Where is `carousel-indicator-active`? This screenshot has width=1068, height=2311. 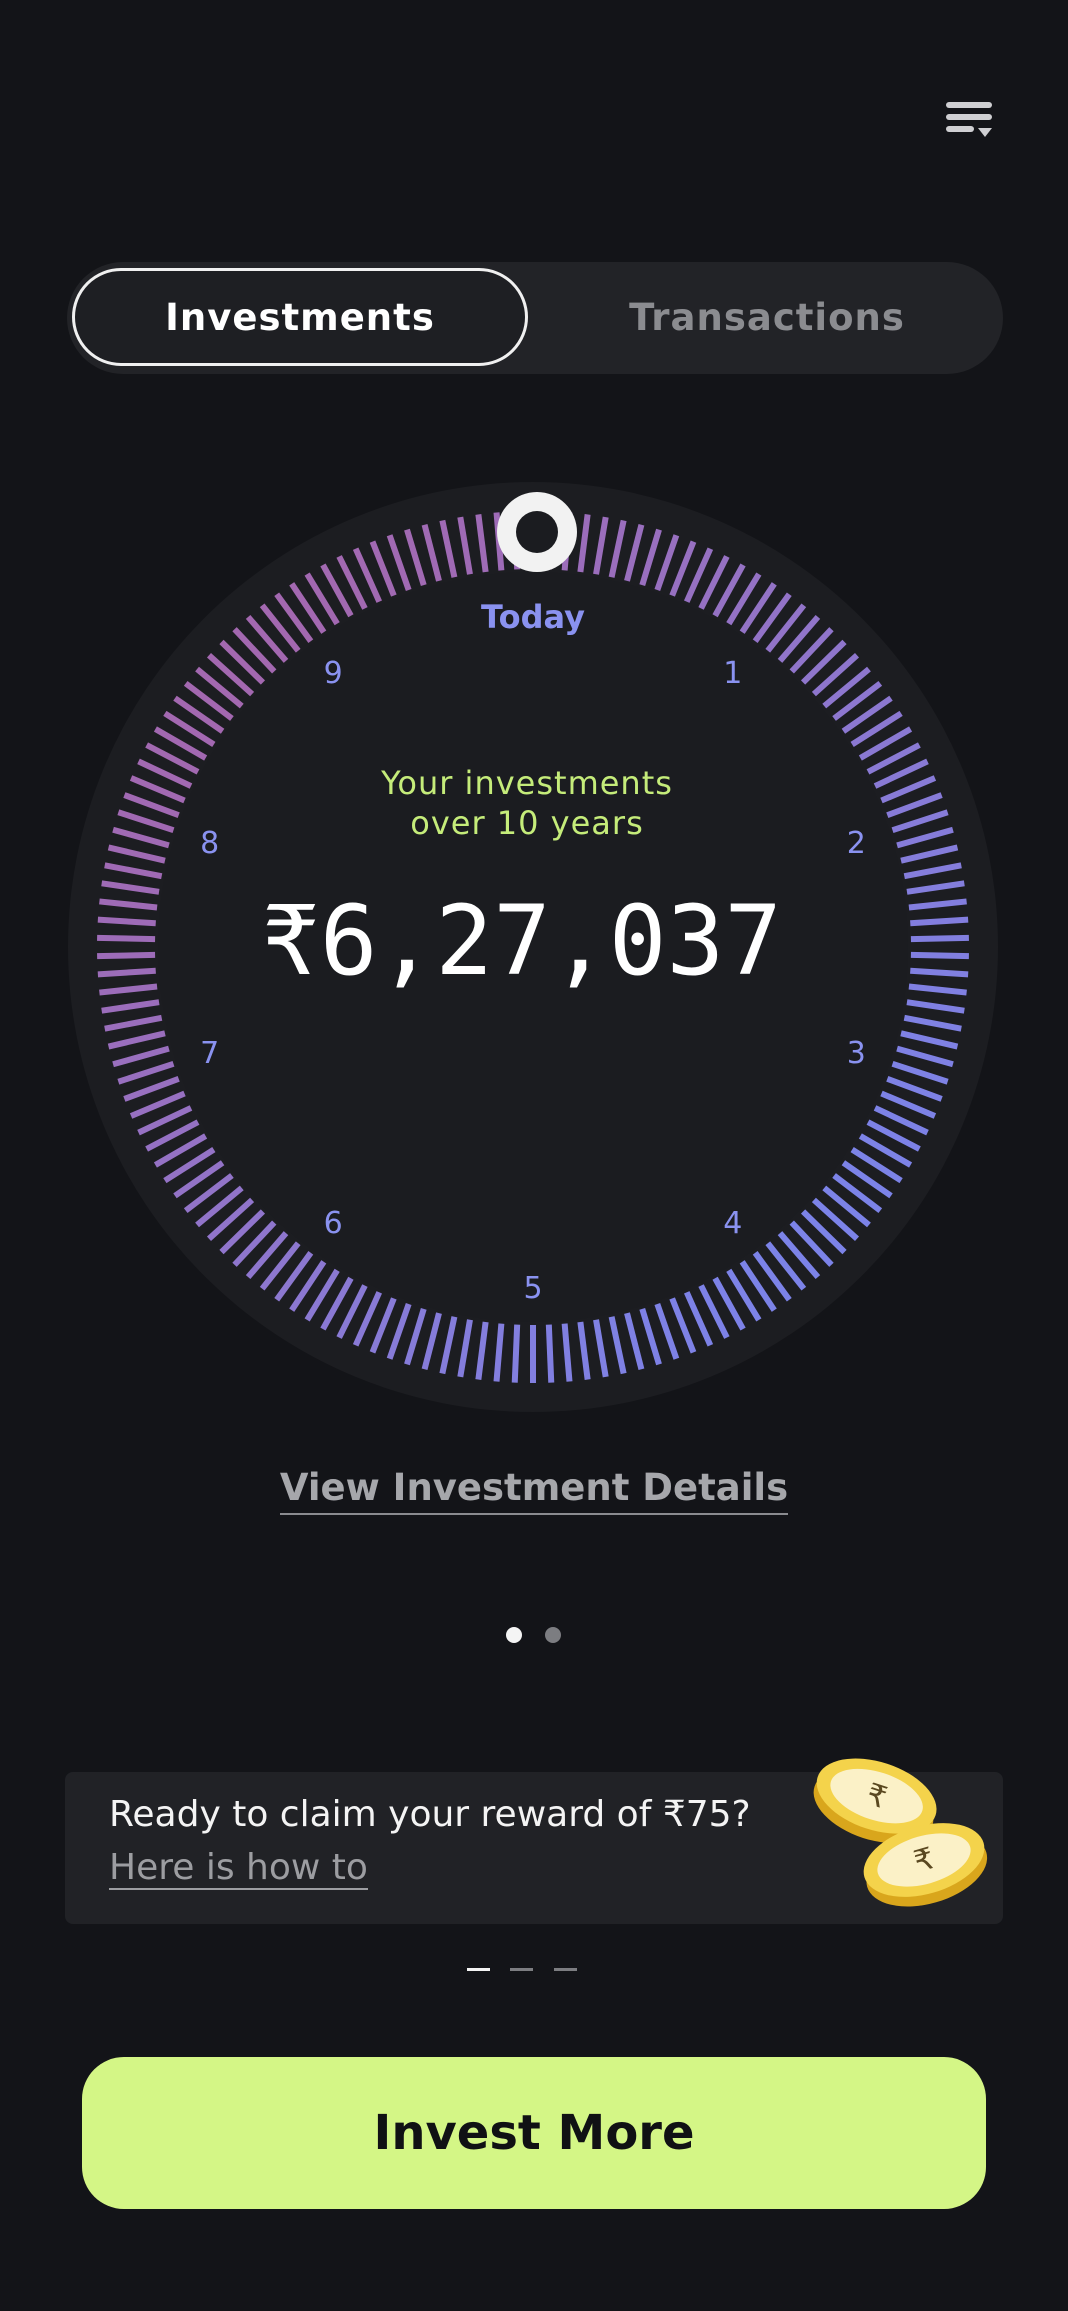 carousel-indicator-active is located at coordinates (478, 1969).